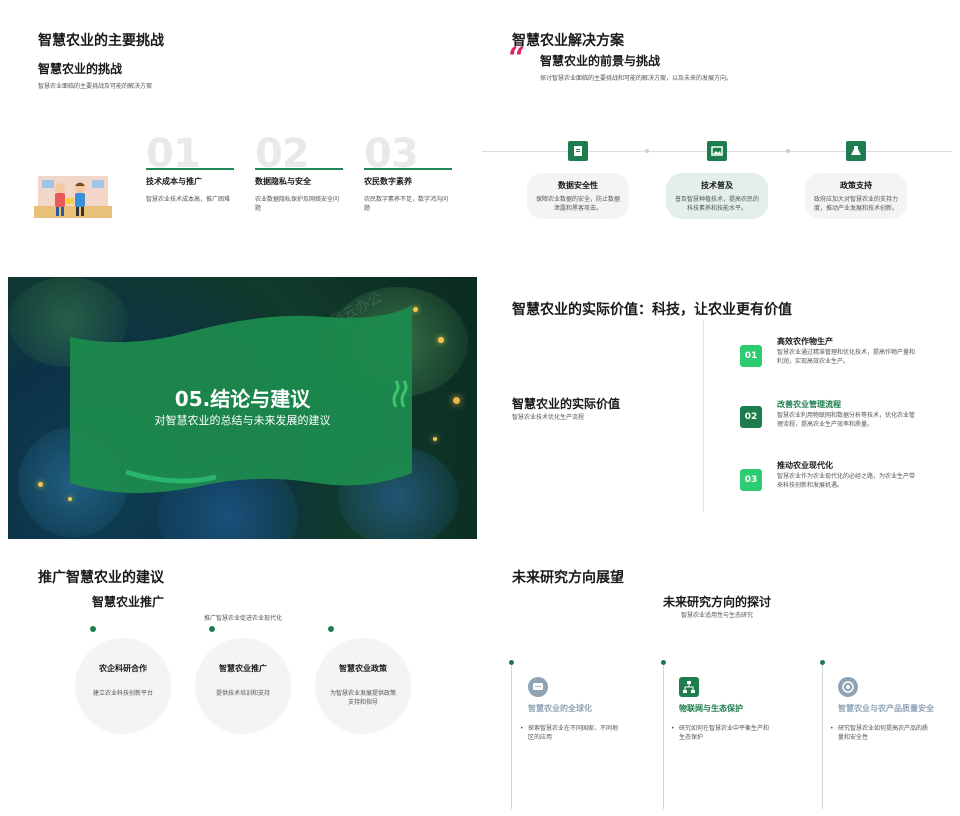  I want to click on card-heading: 农民数字素养, so click(388, 181).